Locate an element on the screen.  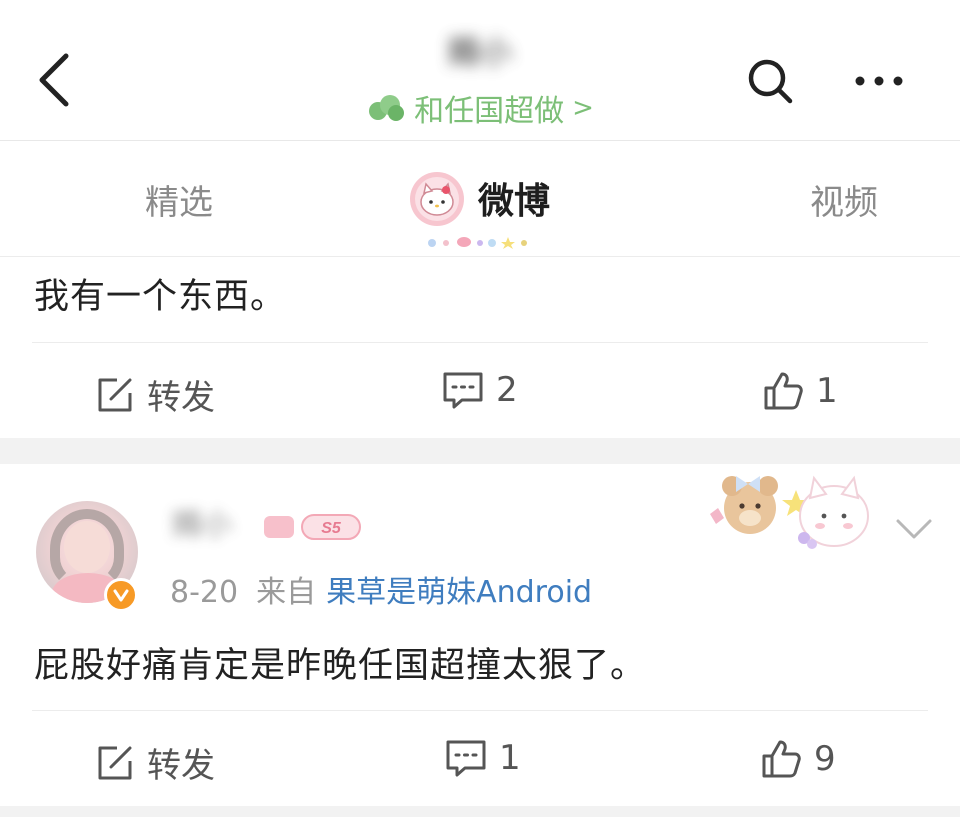
tab-bar: 精选 微博 视频 is located at coordinates (480, 199).